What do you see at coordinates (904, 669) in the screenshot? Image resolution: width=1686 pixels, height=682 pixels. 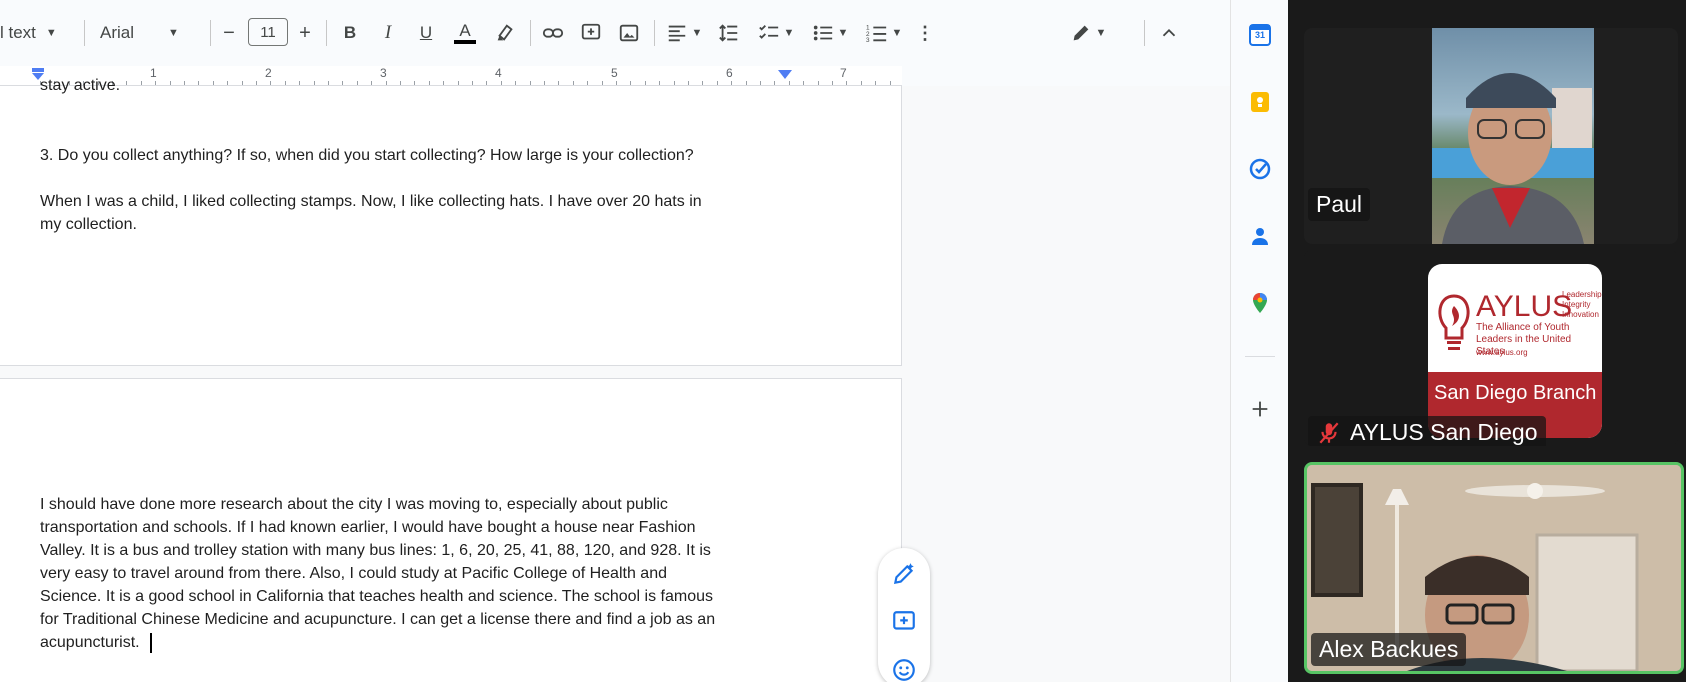 I see `add-emoji-button` at bounding box center [904, 669].